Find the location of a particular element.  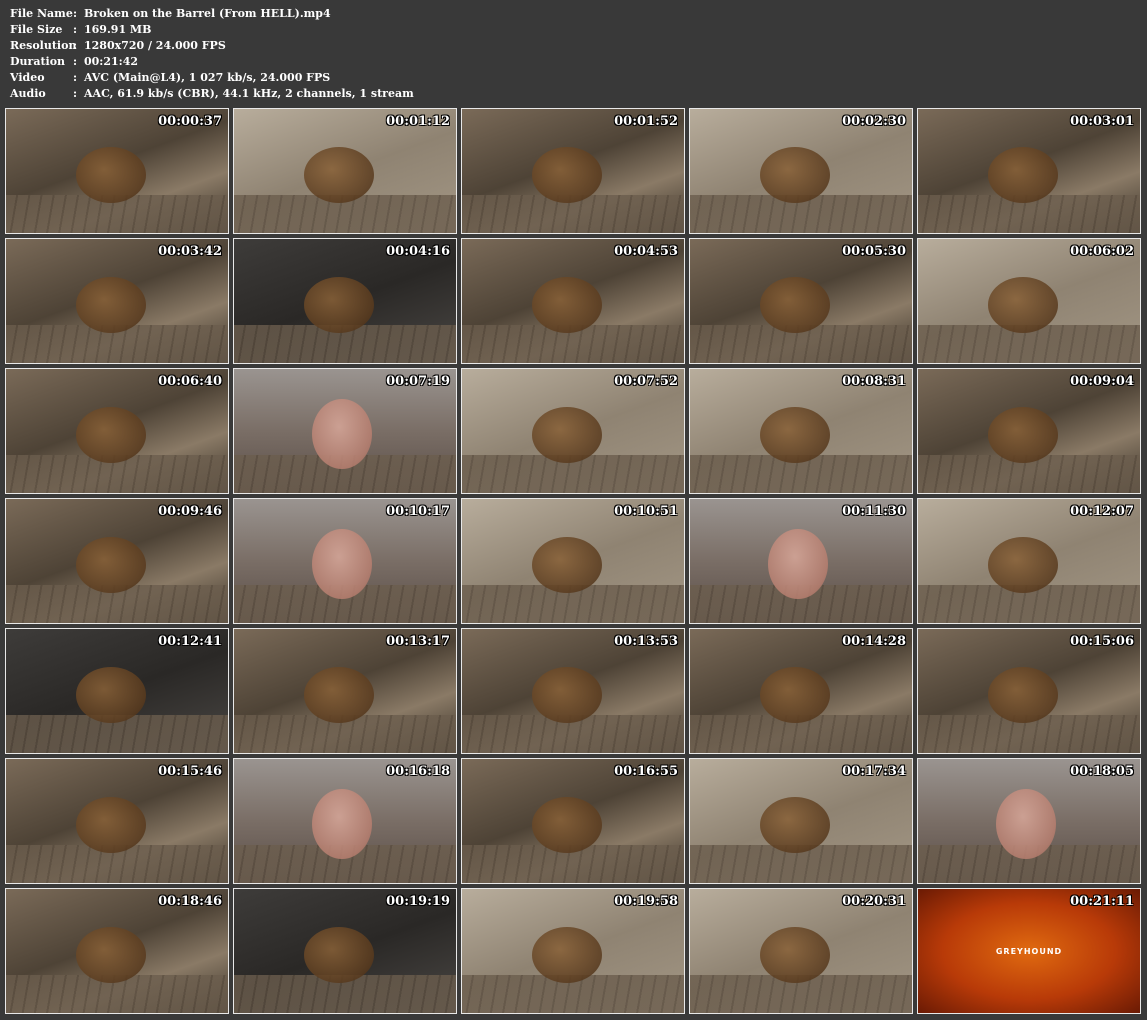

thumbnail-caption: GREYHOUND is located at coordinates (1029, 951).